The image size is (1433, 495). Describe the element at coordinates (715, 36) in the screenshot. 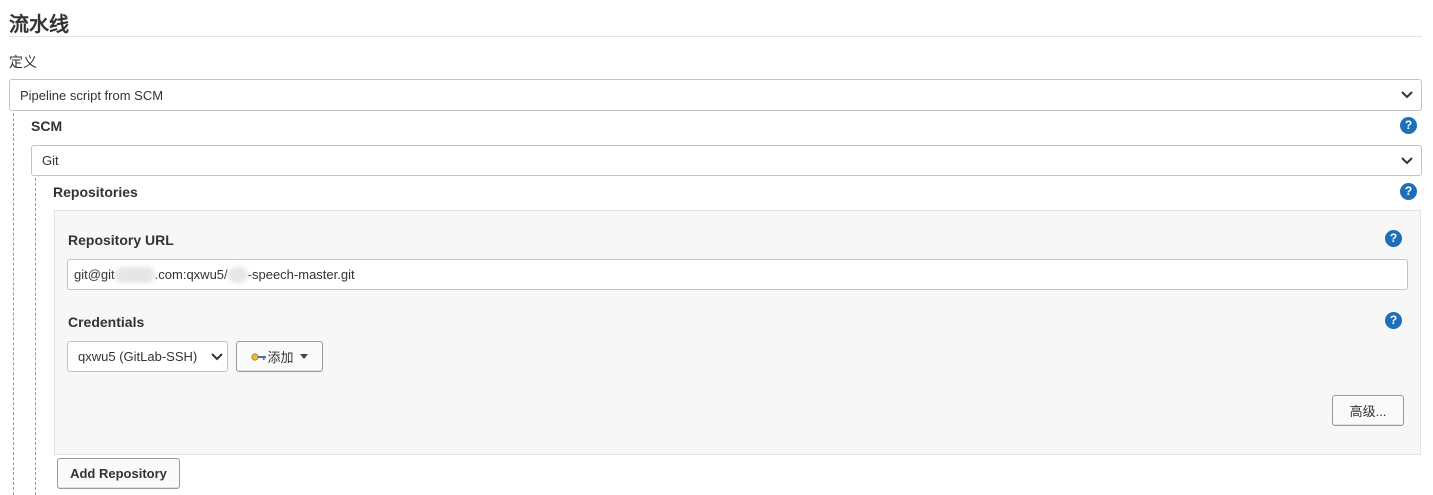

I see `title-divider` at that location.